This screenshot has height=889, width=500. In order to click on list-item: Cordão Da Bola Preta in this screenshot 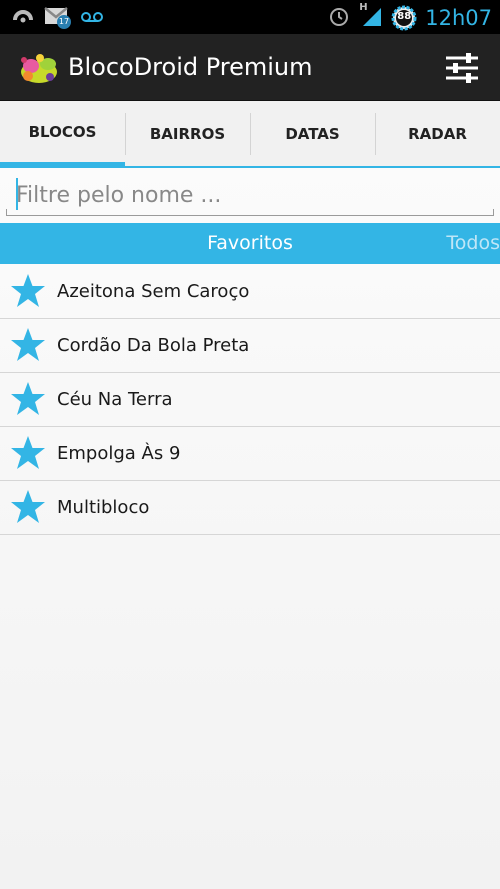, I will do `click(250, 346)`.